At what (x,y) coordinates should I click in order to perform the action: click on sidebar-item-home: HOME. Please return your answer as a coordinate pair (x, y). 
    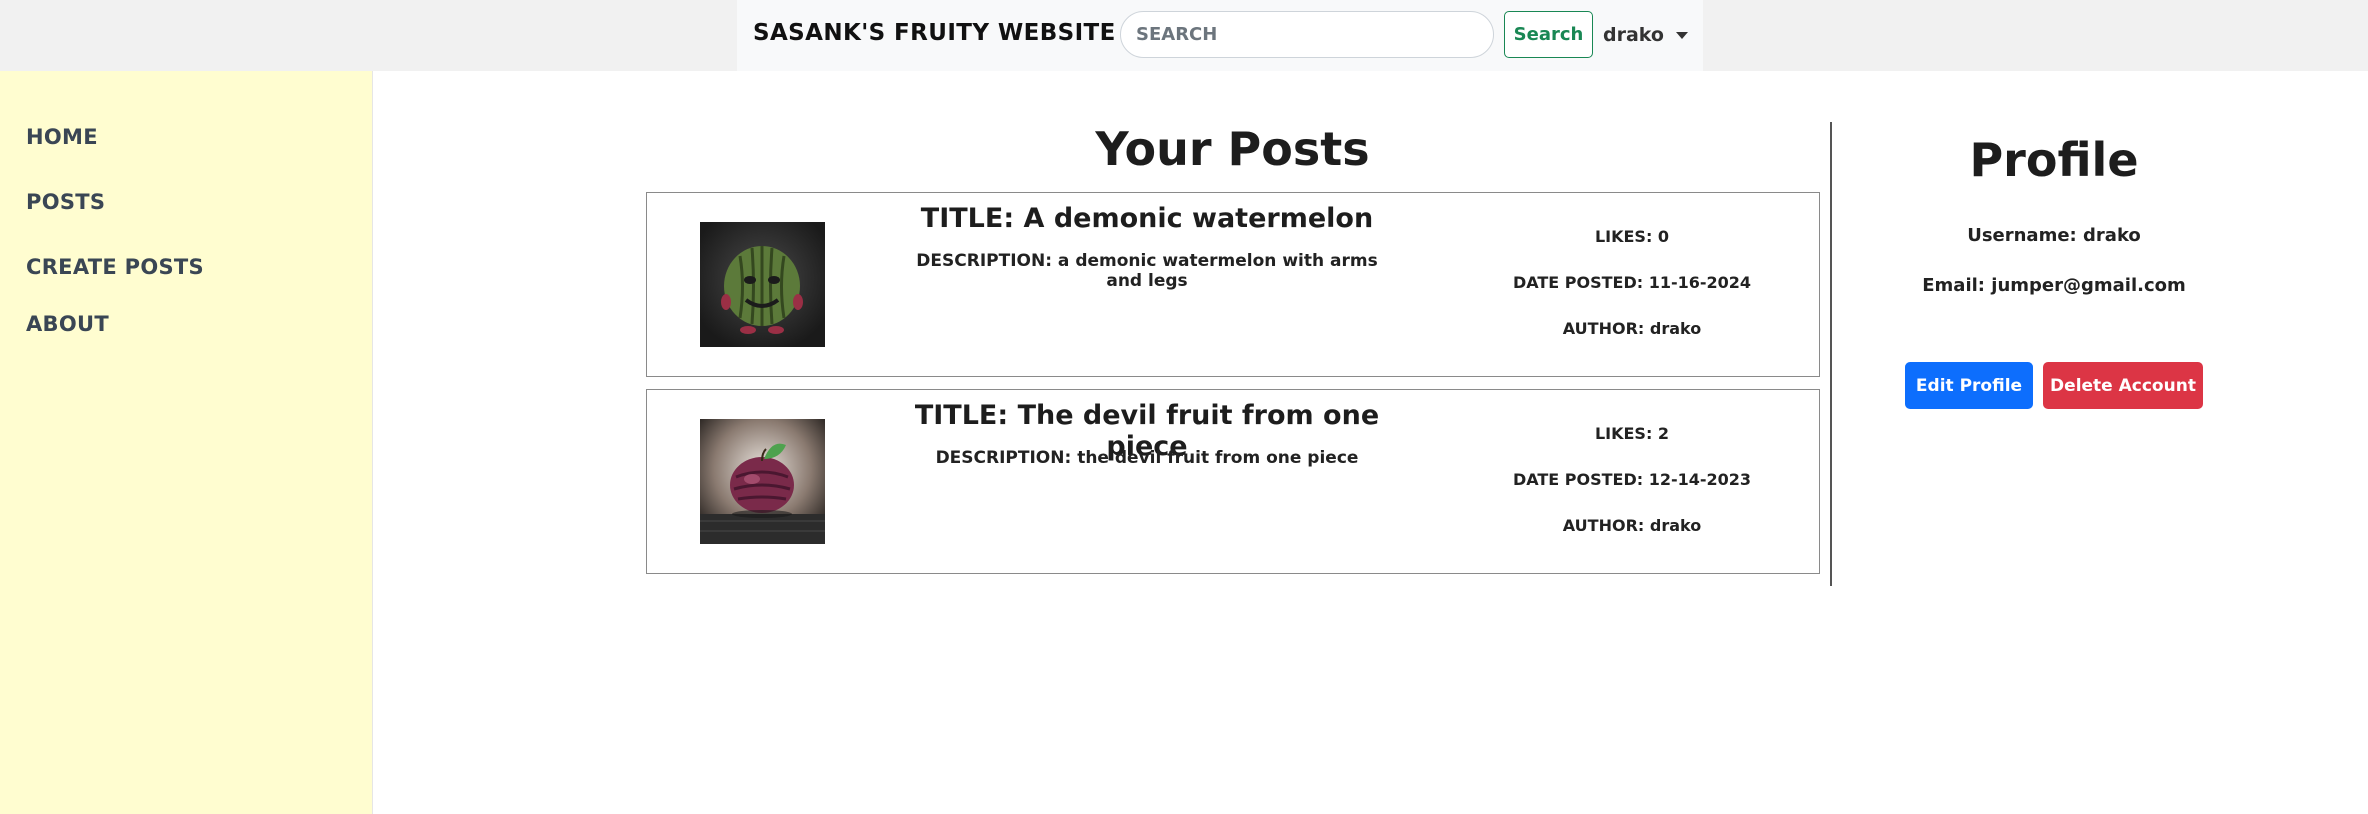
    Looking at the image, I should click on (62, 137).